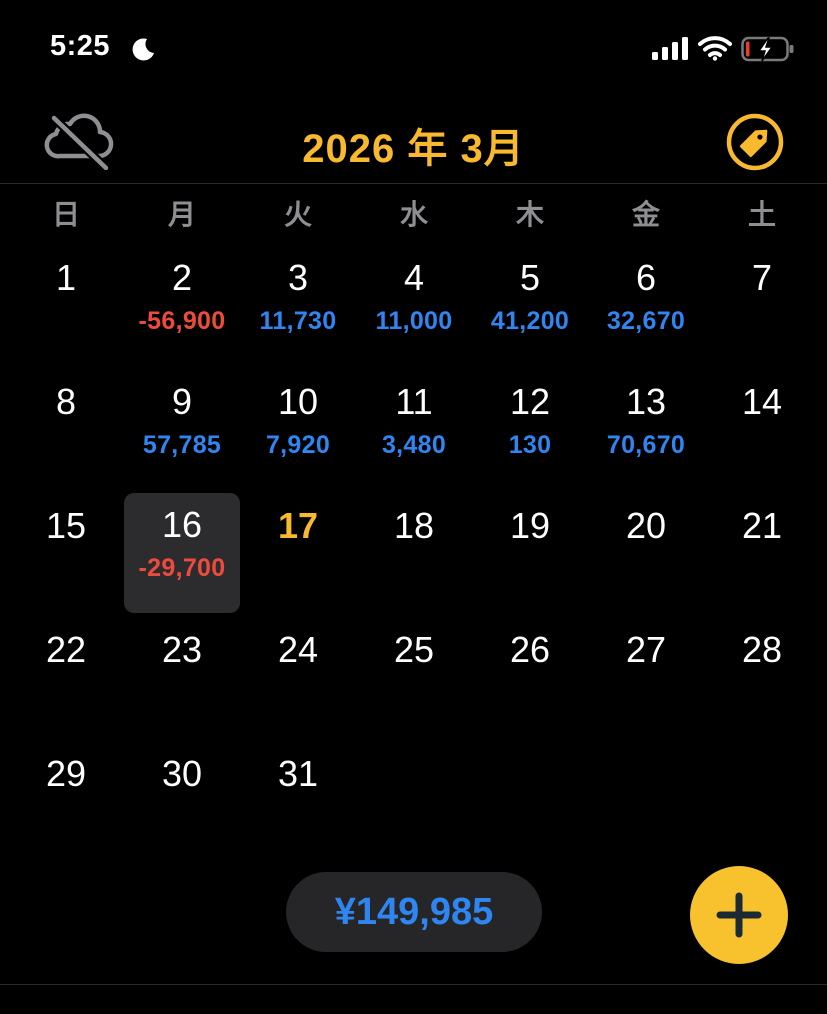 Image resolution: width=827 pixels, height=1014 pixels. What do you see at coordinates (66, 680) in the screenshot?
I see `calendar-day: 22` at bounding box center [66, 680].